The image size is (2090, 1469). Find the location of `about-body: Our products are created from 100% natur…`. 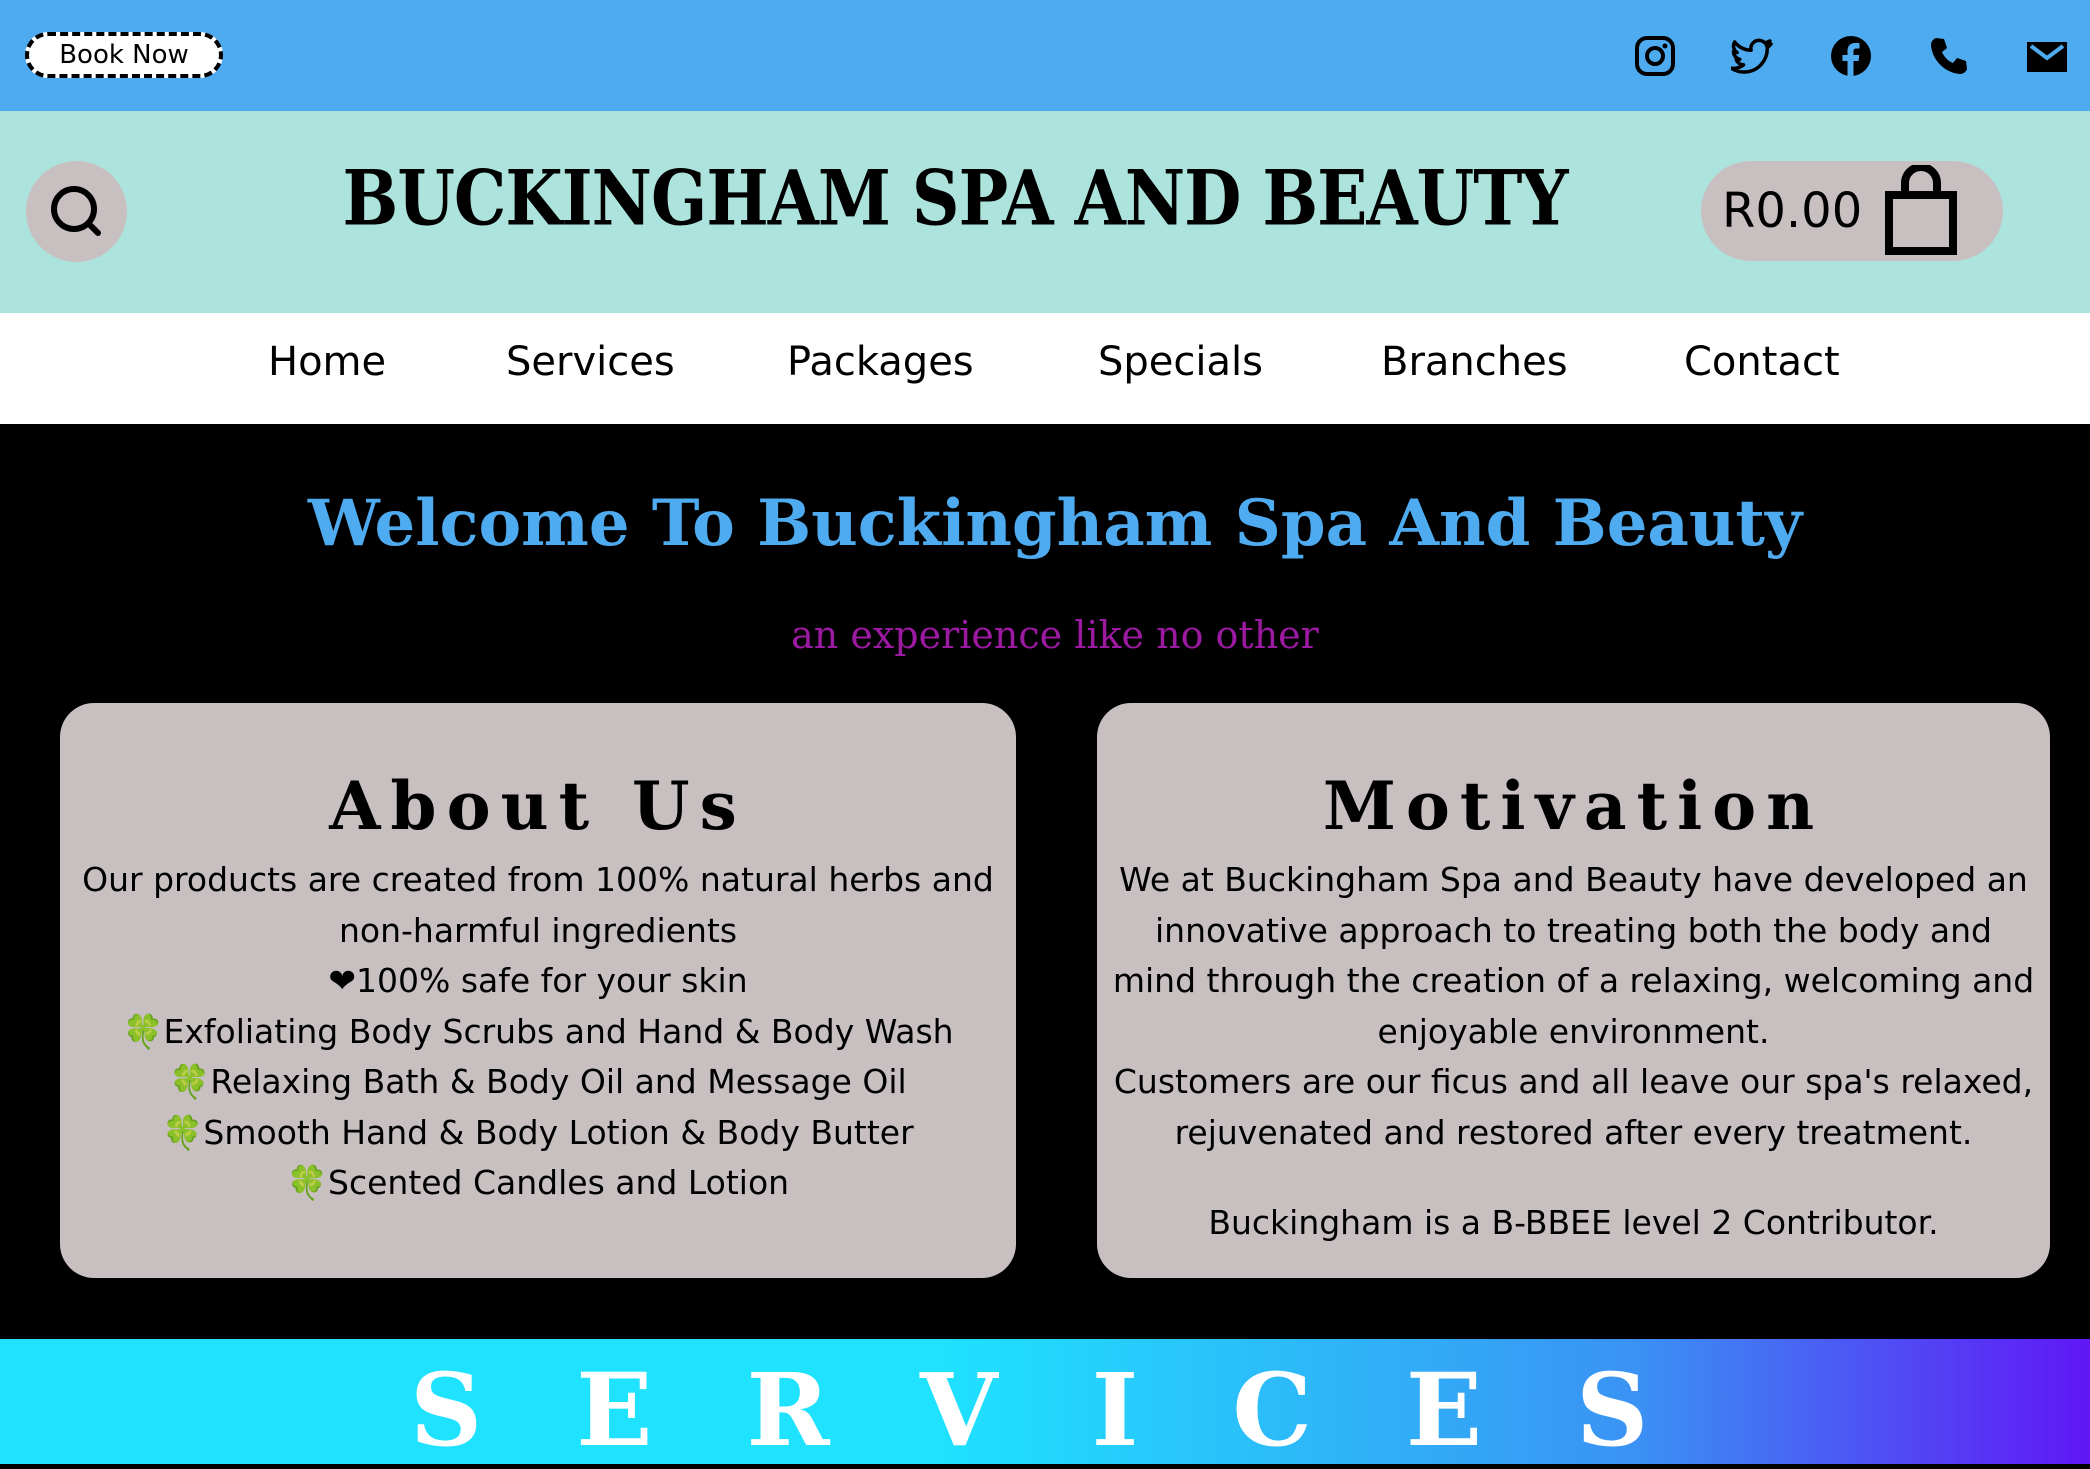

about-body: Our products are created from 100% natur… is located at coordinates (538, 1032).